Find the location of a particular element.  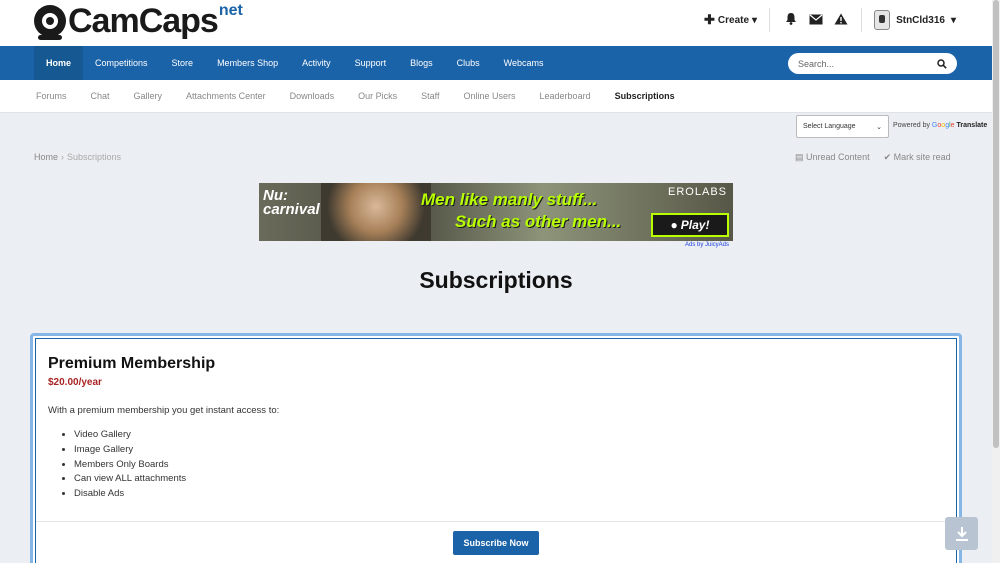

nav-clubs: Clubs is located at coordinates (468, 63).